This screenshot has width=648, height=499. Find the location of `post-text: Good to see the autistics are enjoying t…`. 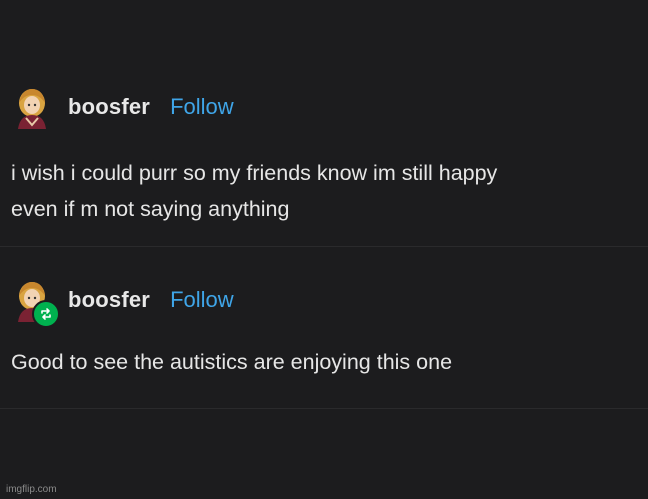

post-text: Good to see the autistics are enjoying t… is located at coordinates (326, 362).